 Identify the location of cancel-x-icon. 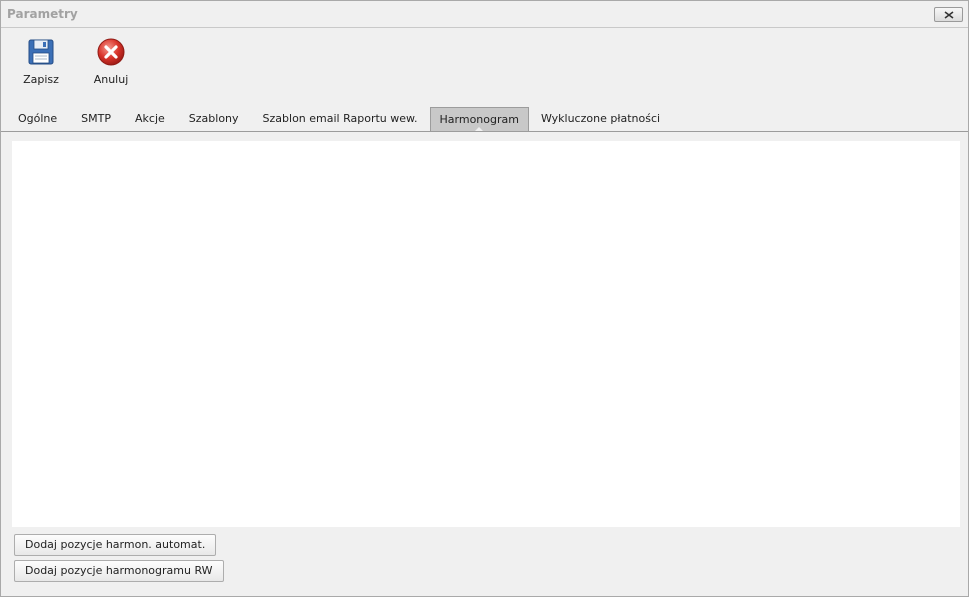
(111, 52).